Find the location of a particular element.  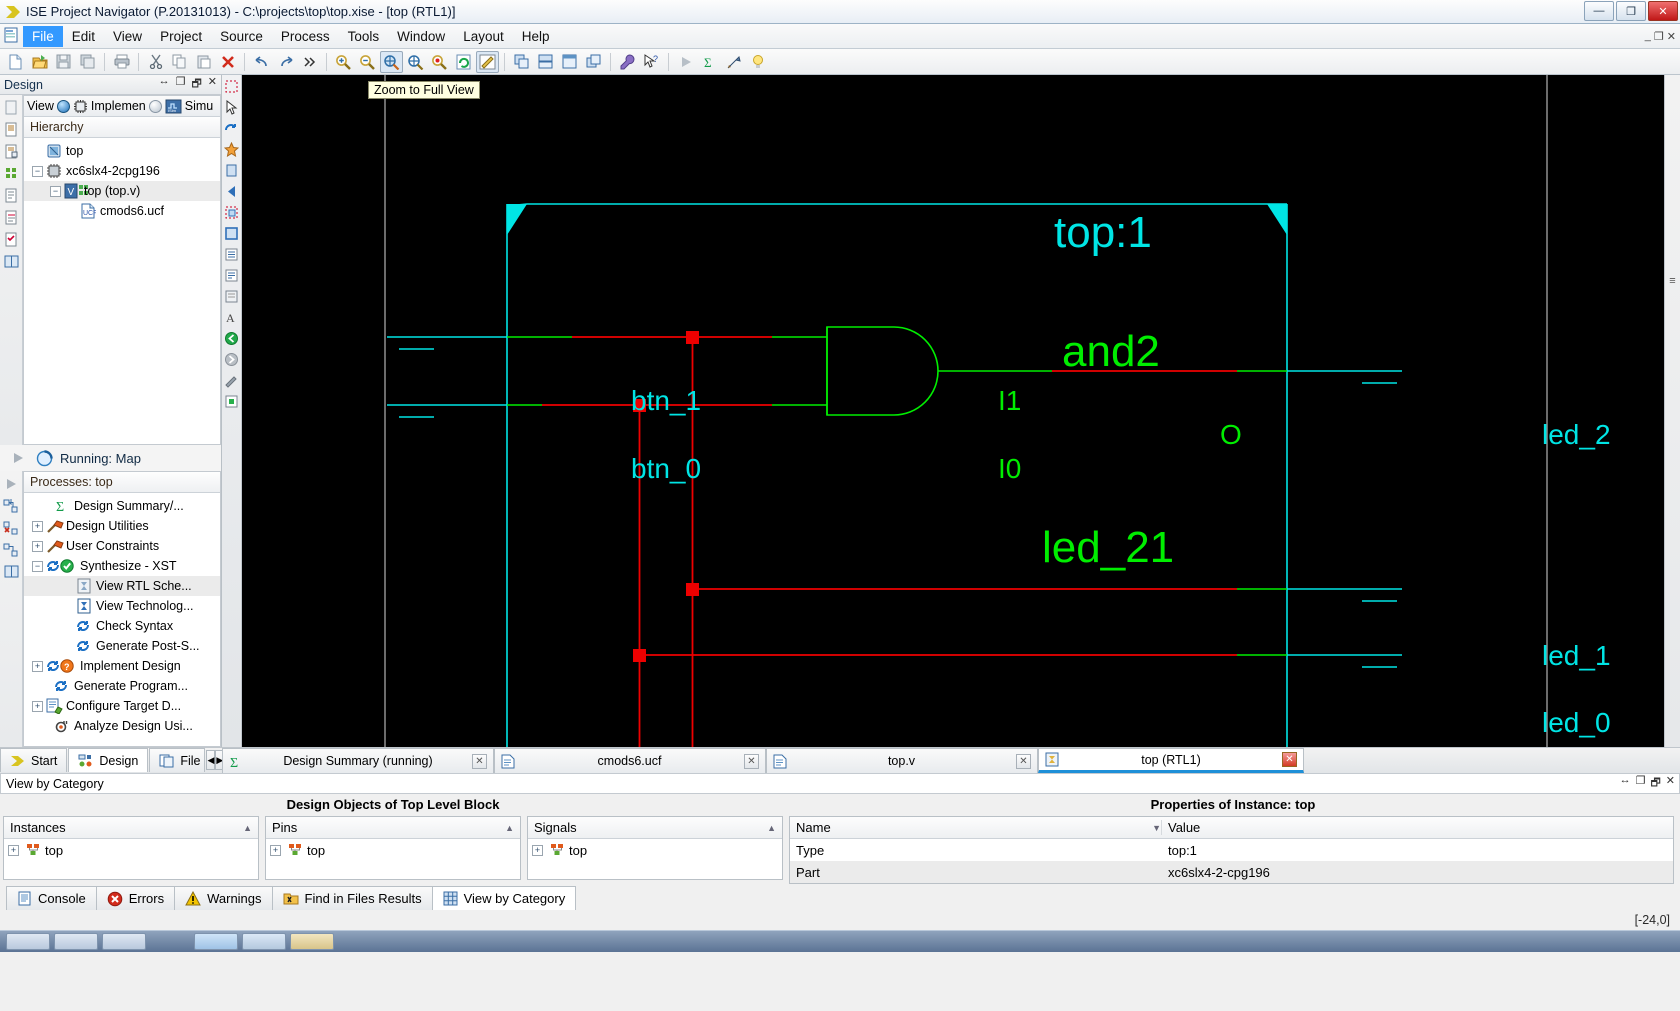

tree-item-top-module: − V top (top.v) is located at coordinates (122, 191).